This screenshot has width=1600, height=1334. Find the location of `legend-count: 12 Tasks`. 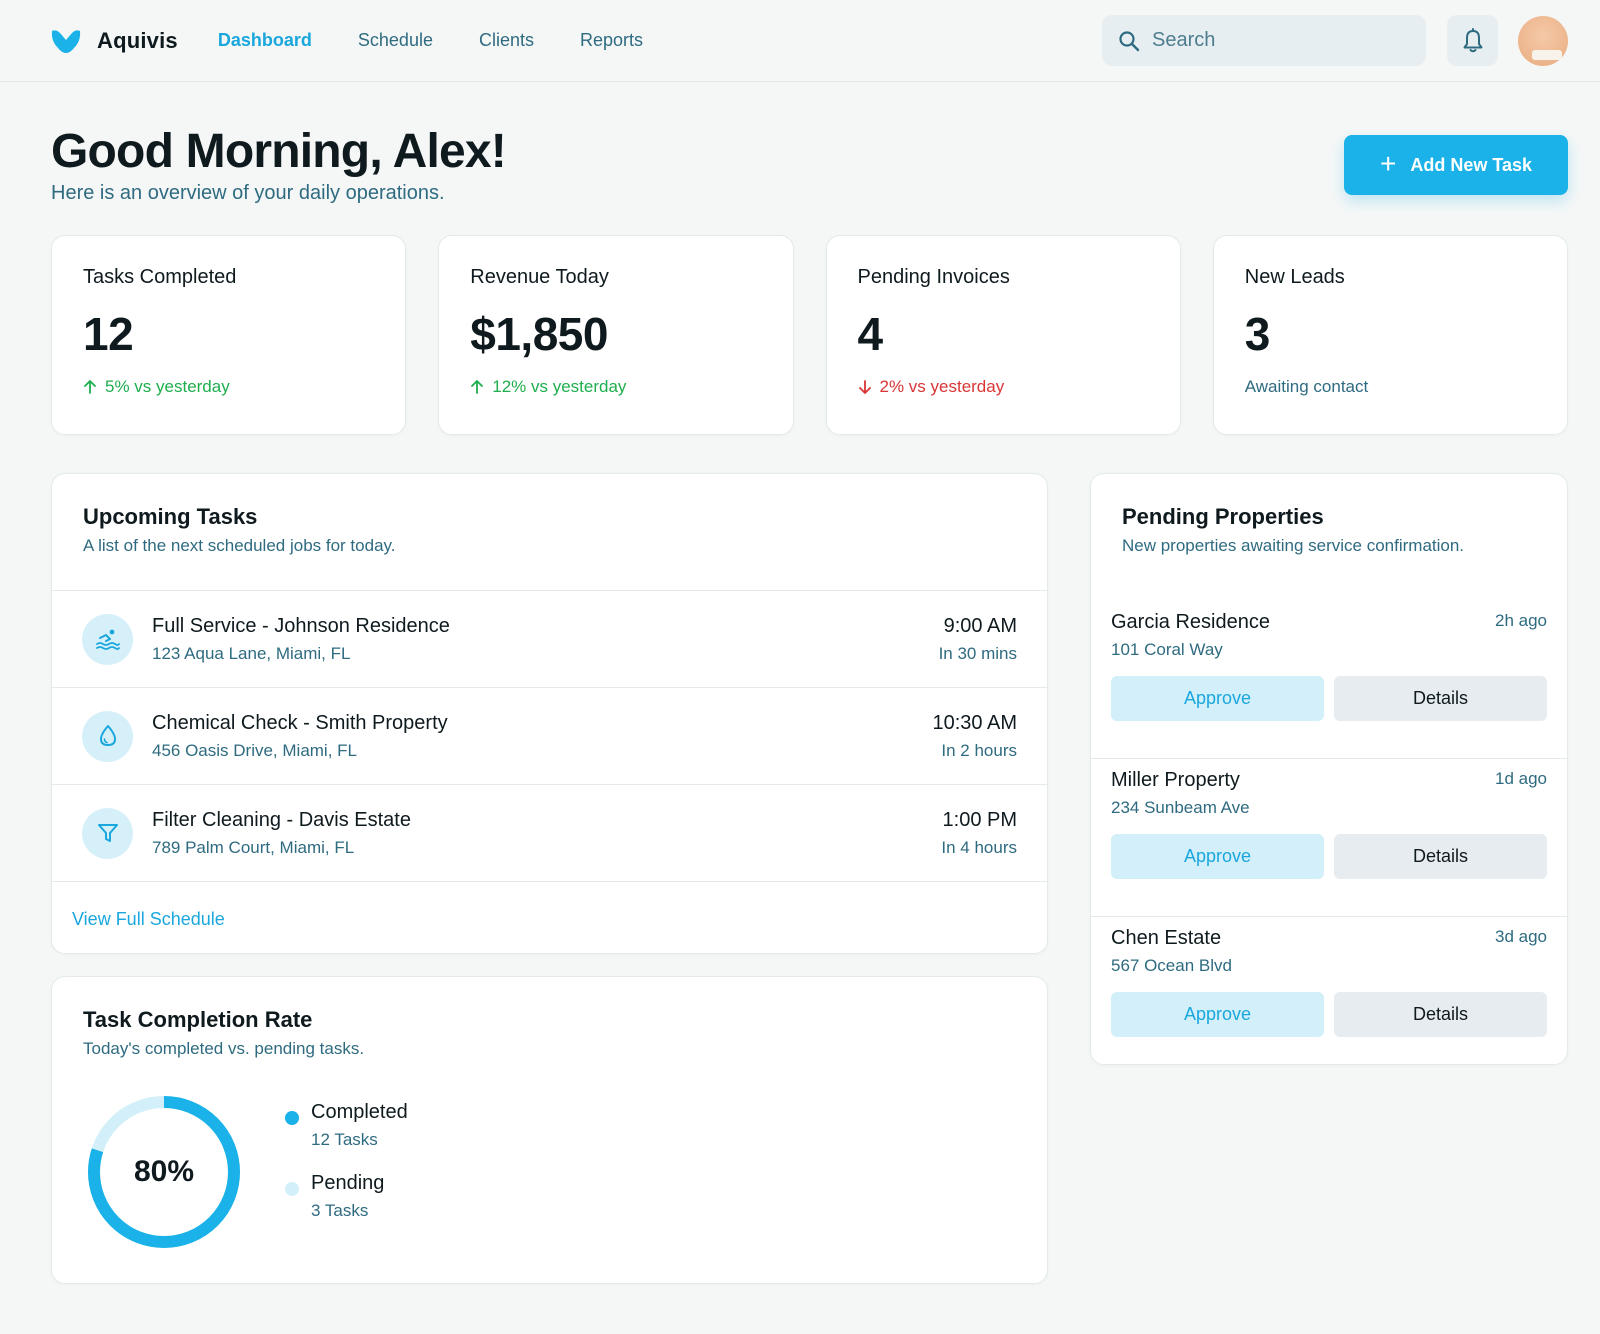

legend-count: 12 Tasks is located at coordinates (344, 1139).